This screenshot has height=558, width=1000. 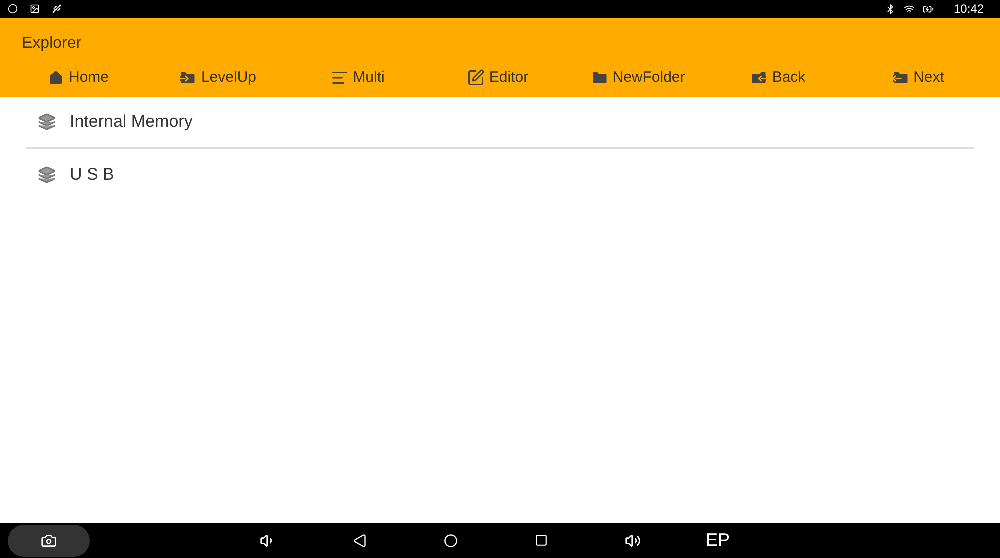 What do you see at coordinates (633, 540) in the screenshot?
I see `volume-up-icon` at bounding box center [633, 540].